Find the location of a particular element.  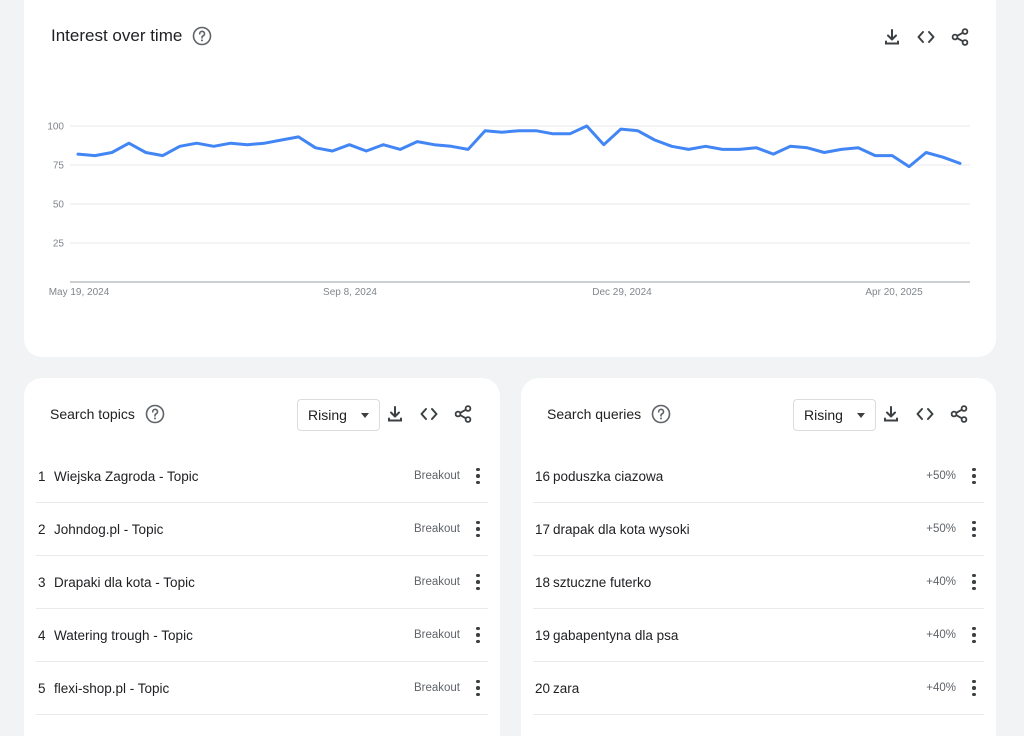

topics-title-text: Search topics is located at coordinates (92, 414).